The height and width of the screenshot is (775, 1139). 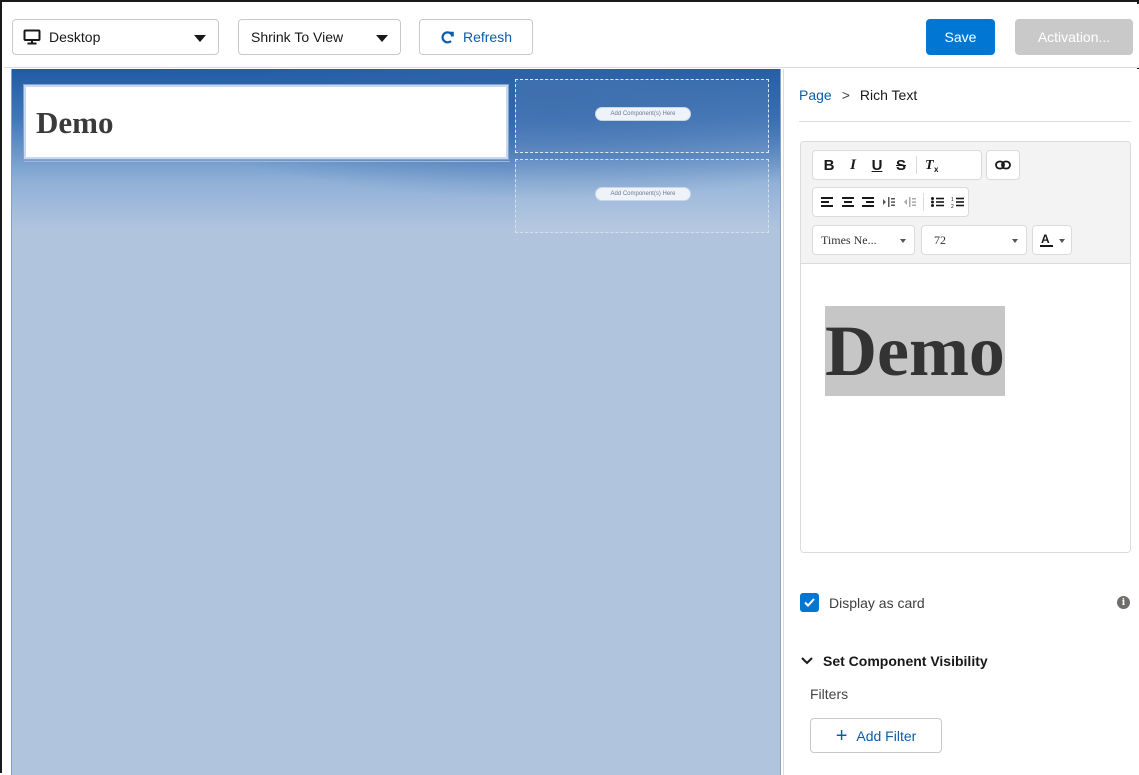 I want to click on display-as-card-checkbox, so click(x=809, y=602).